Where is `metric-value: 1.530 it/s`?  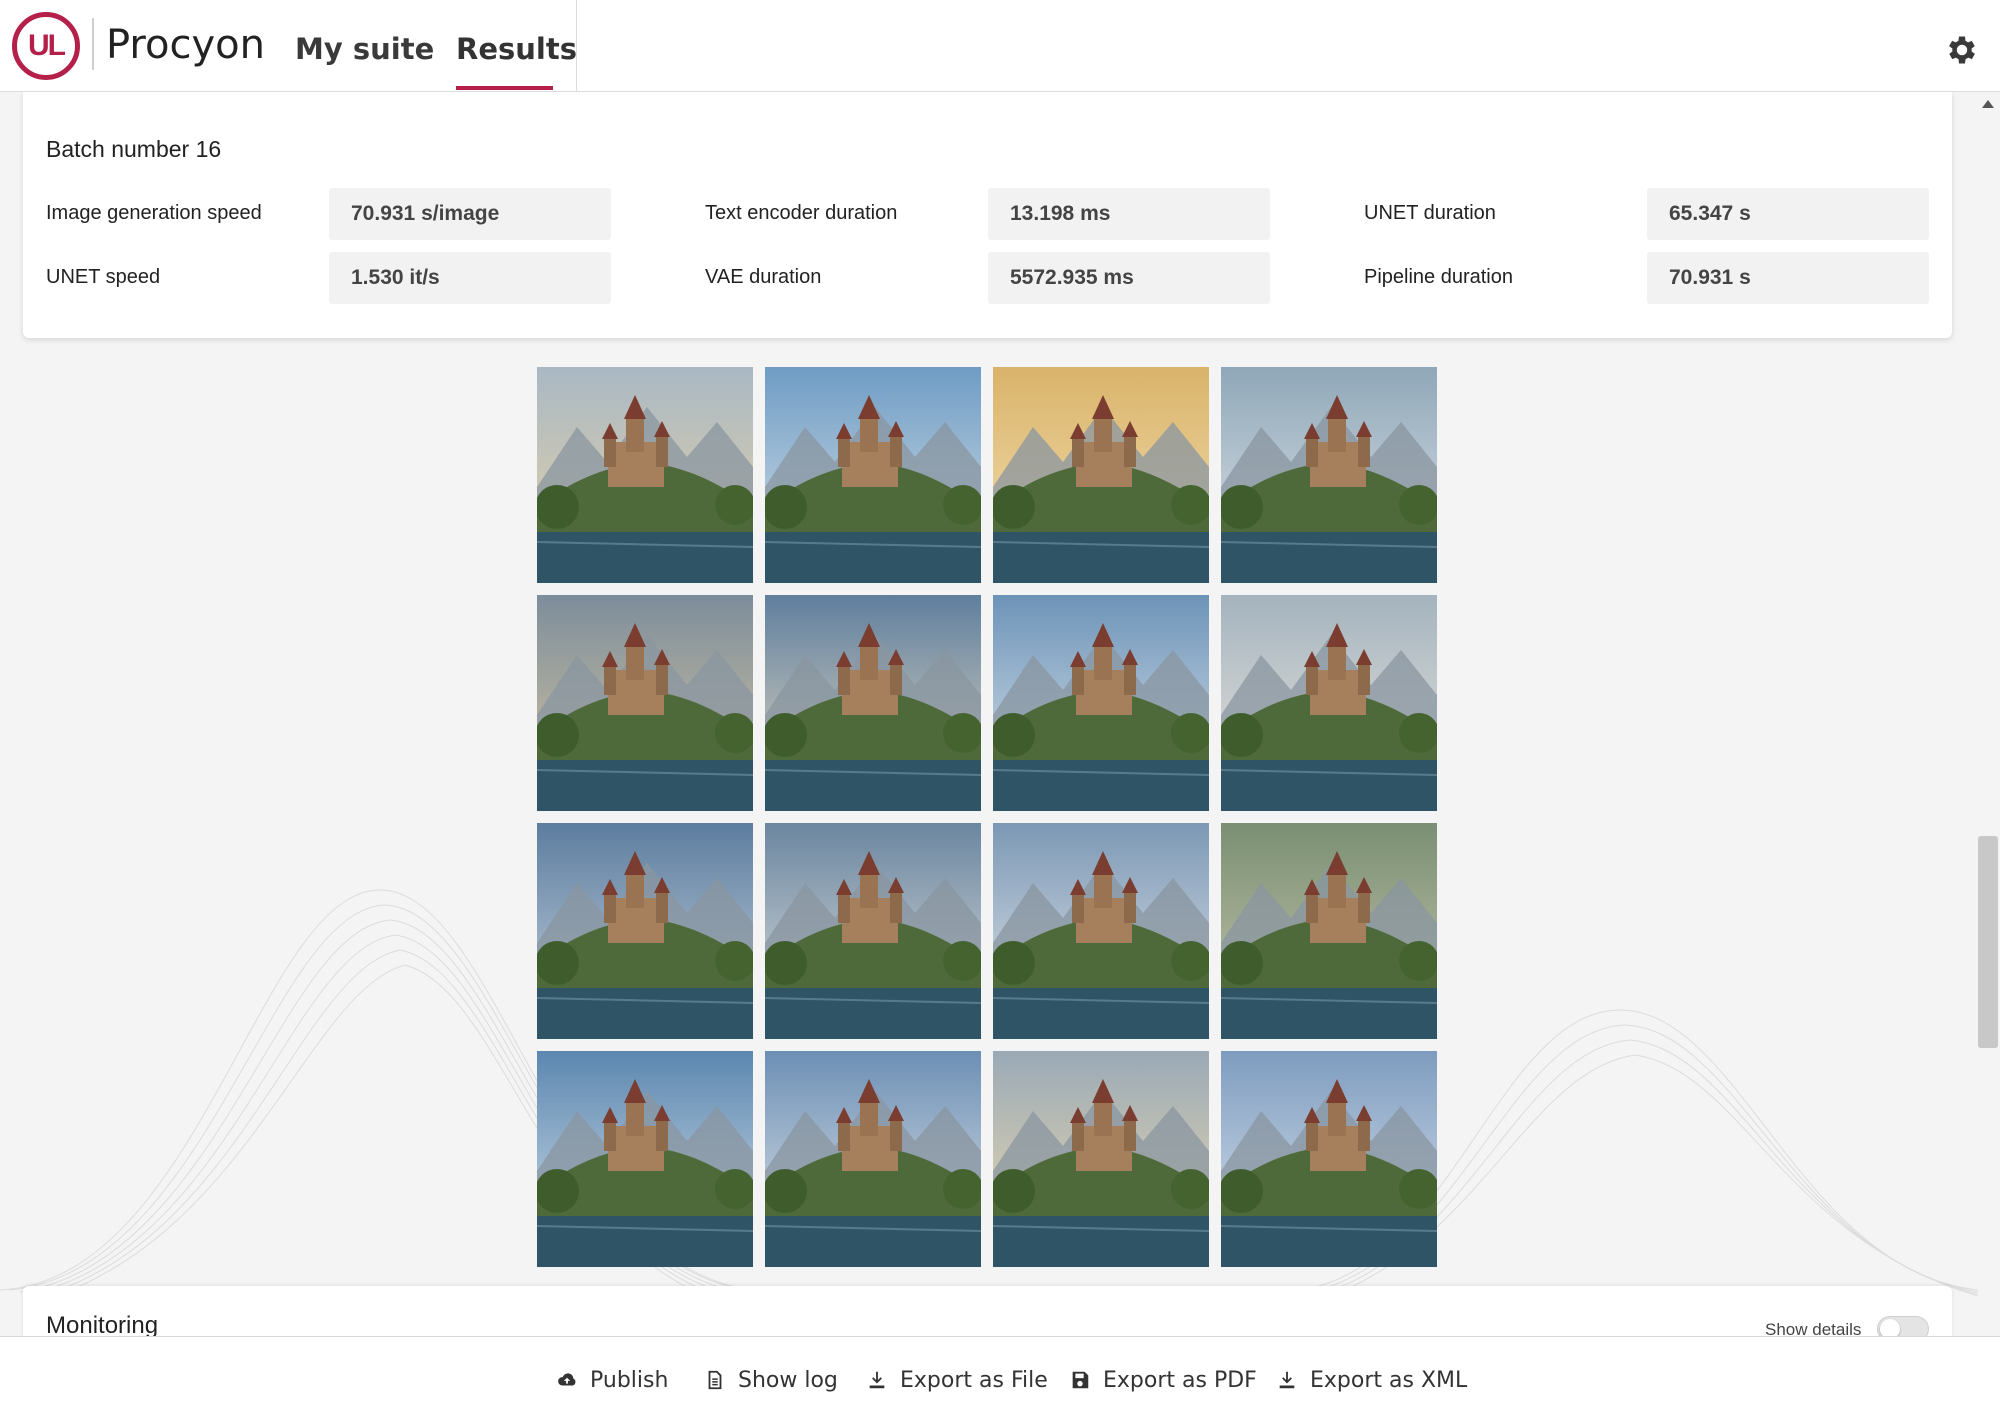
metric-value: 1.530 it/s is located at coordinates (470, 278).